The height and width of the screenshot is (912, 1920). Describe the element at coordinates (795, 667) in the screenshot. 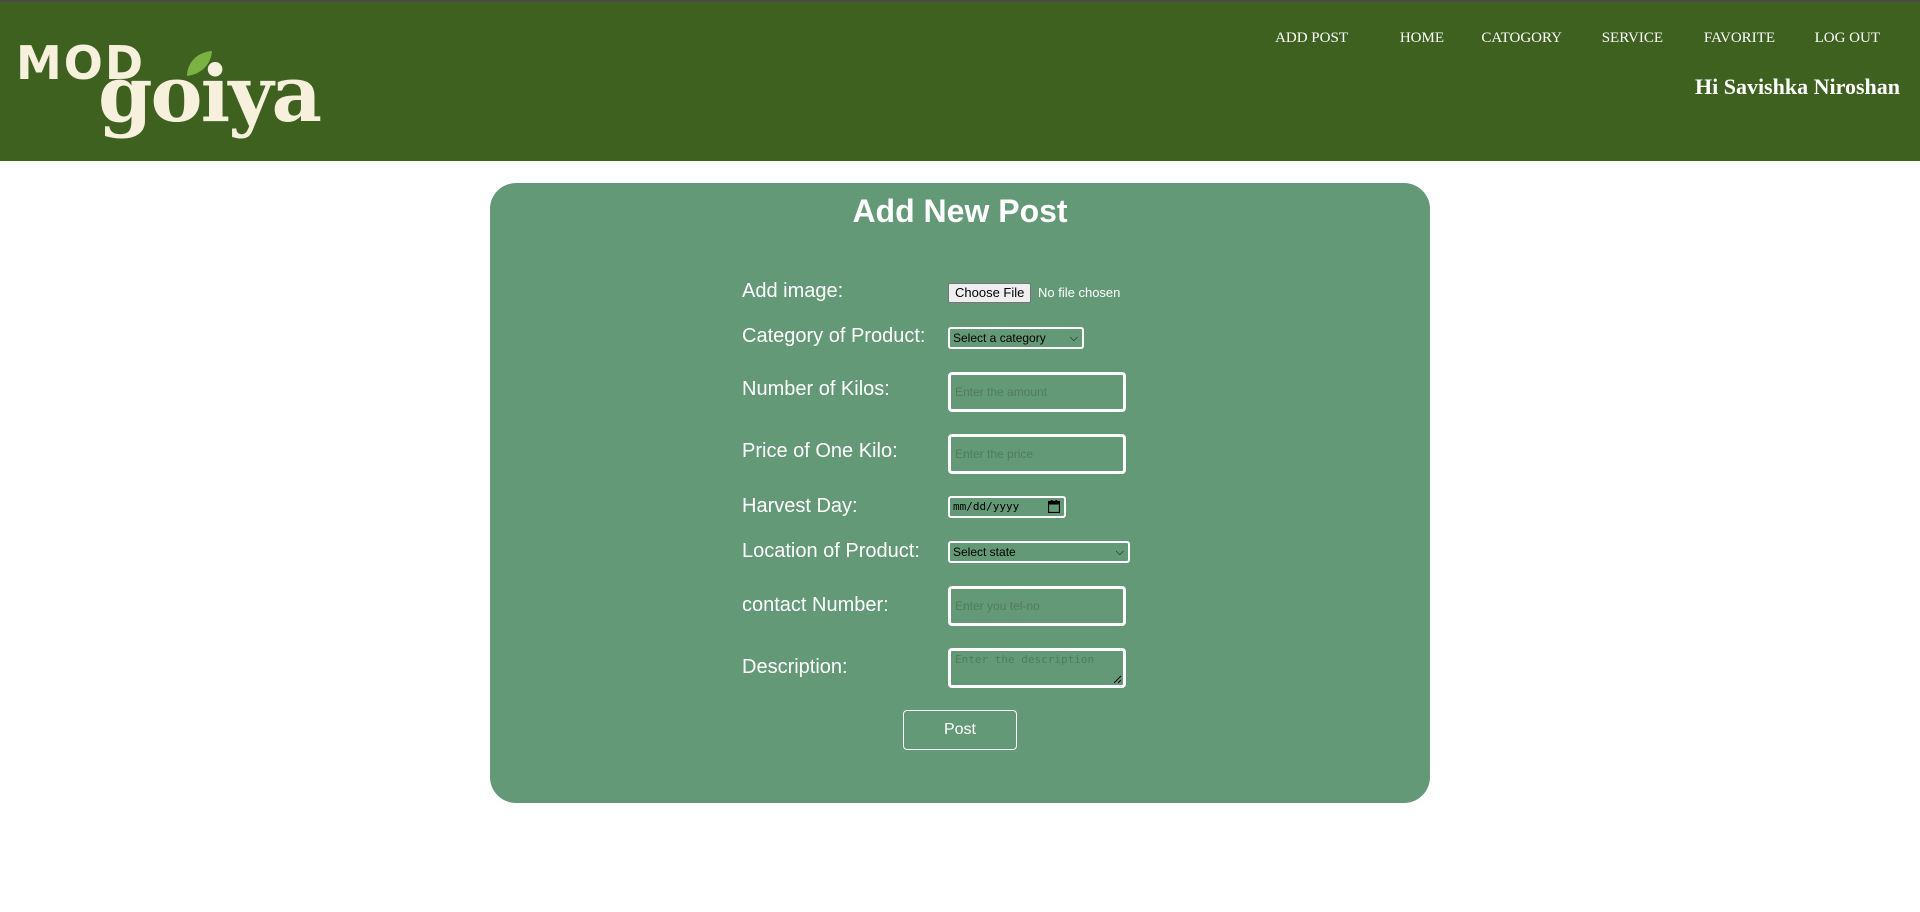

I see `description-label: Description:` at that location.